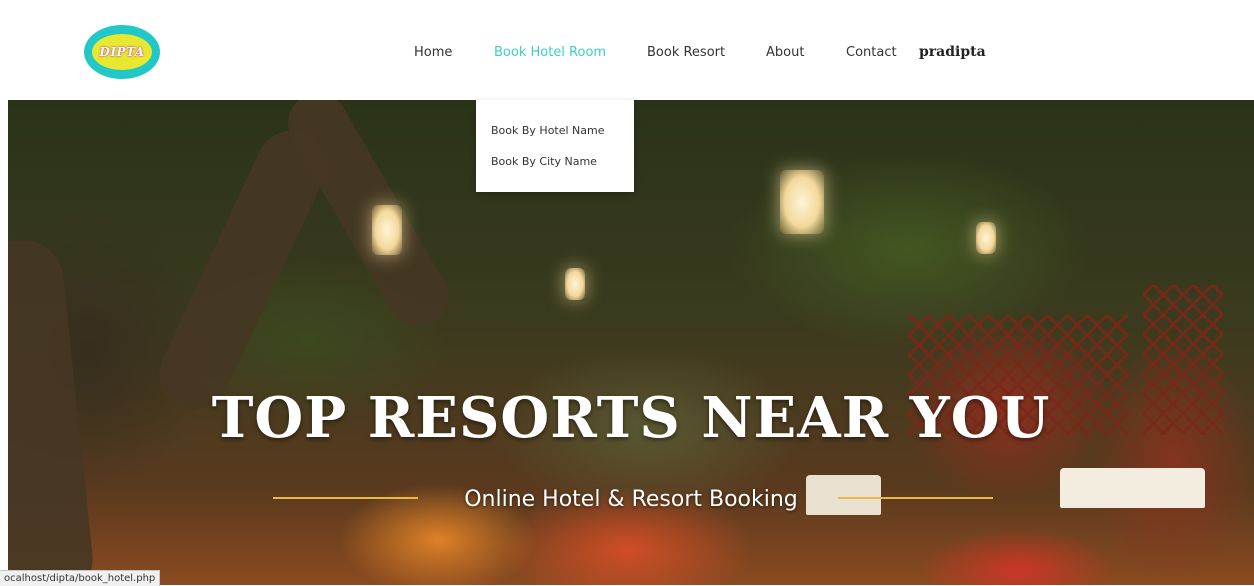 This screenshot has width=1254, height=586. I want to click on hero-divider-right, so click(915, 498).